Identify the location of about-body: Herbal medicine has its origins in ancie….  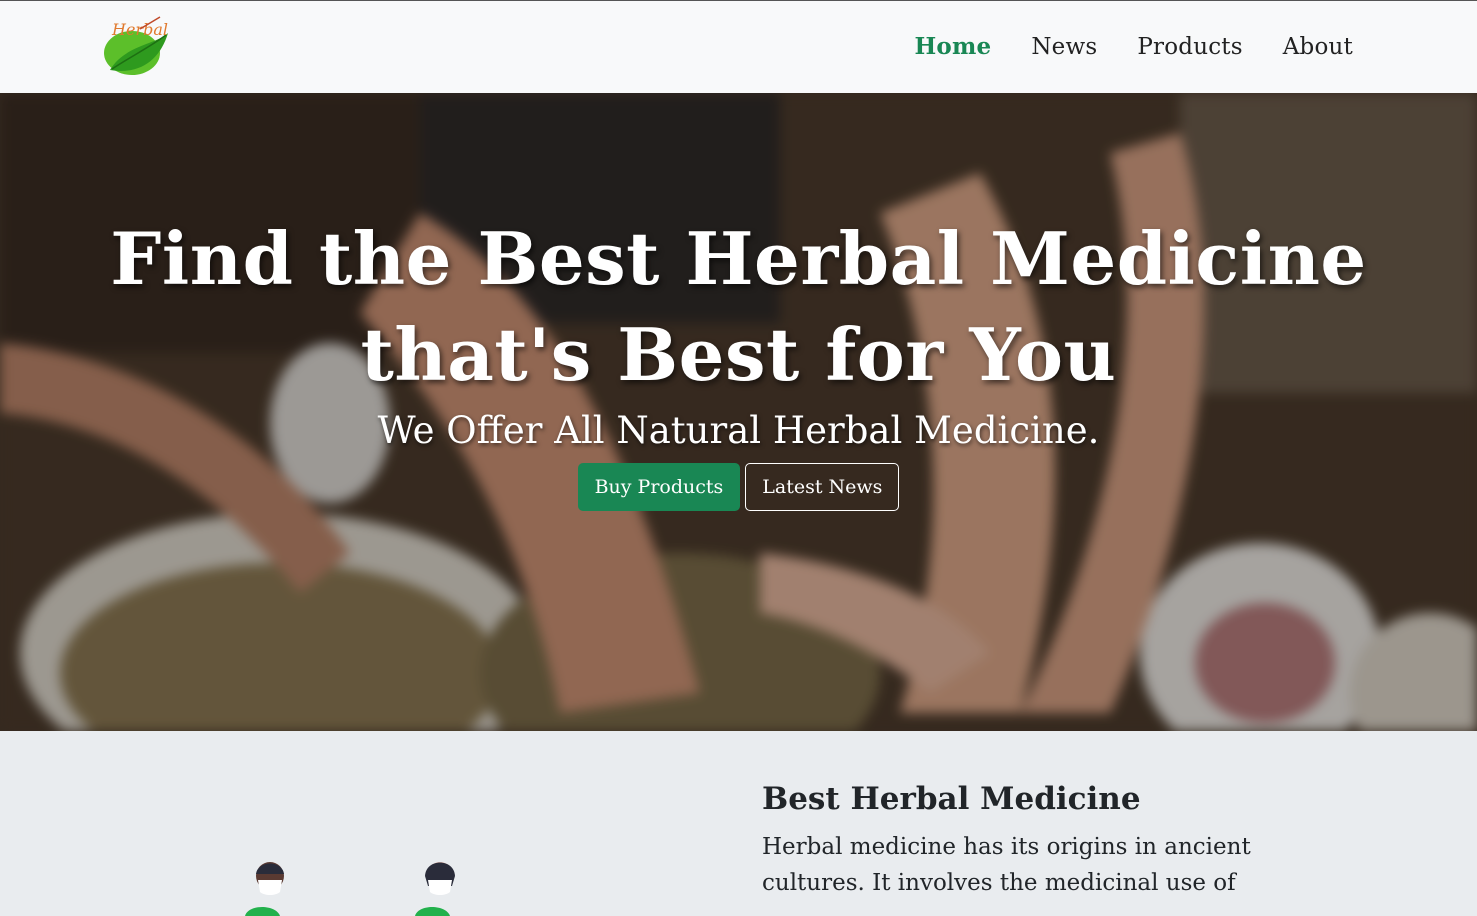
(1006, 865).